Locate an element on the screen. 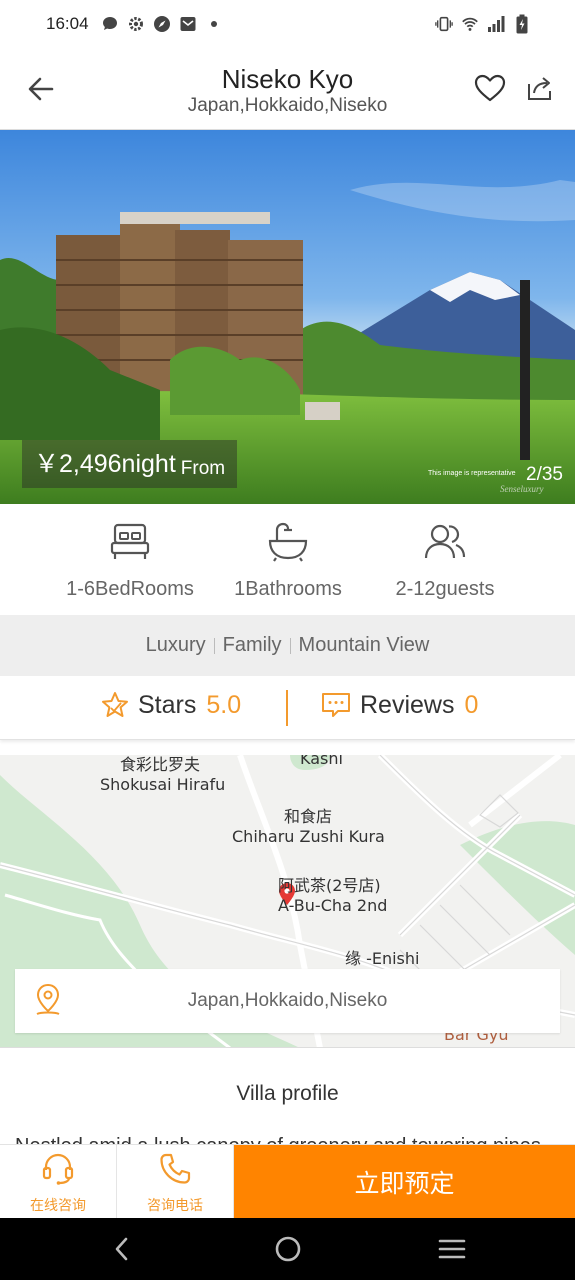  map-label-chiharu-en: Chiharu Zushi Kura is located at coordinates (308, 836).